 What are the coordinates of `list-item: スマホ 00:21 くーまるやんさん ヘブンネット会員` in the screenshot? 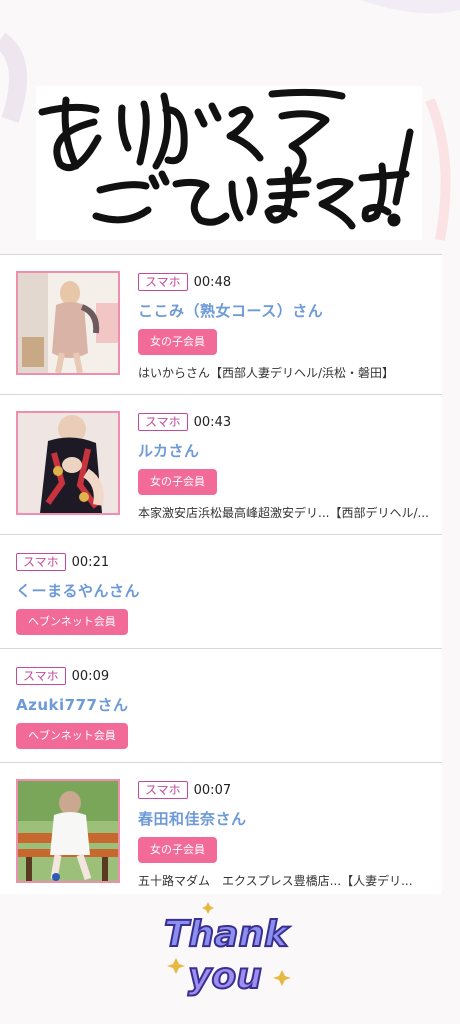 It's located at (221, 591).